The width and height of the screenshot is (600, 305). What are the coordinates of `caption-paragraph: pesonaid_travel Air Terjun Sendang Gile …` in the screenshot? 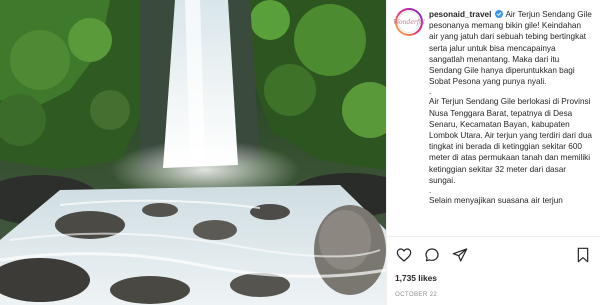 It's located at (510, 48).